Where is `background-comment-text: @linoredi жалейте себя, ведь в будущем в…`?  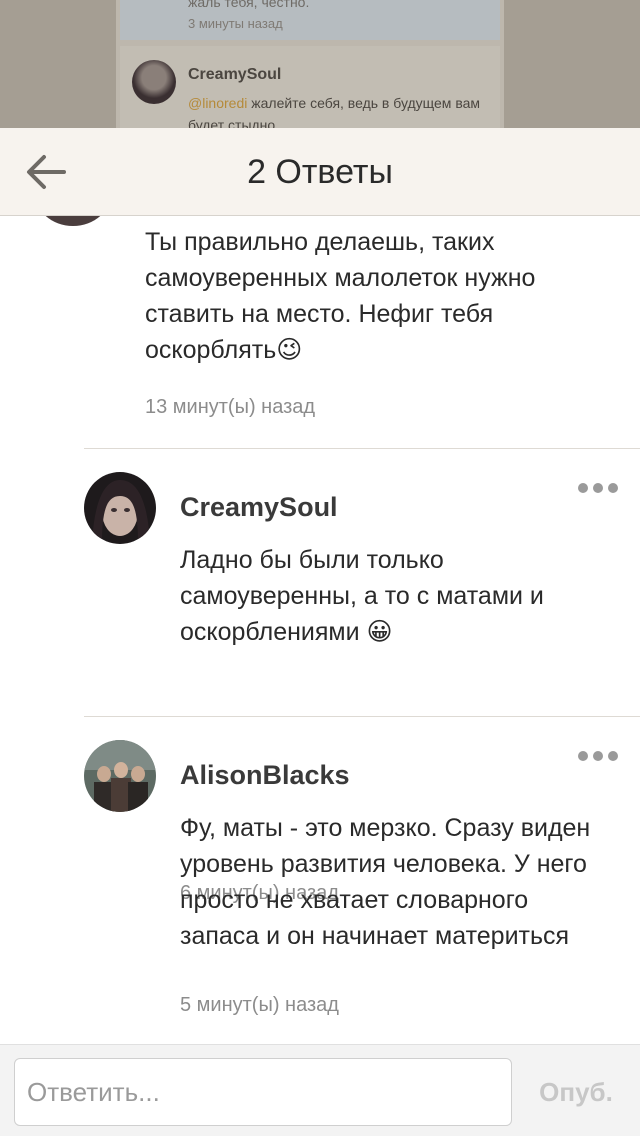
background-comment-text: @linoredi жалейте себя, ведь в будущем в… is located at coordinates (338, 110).